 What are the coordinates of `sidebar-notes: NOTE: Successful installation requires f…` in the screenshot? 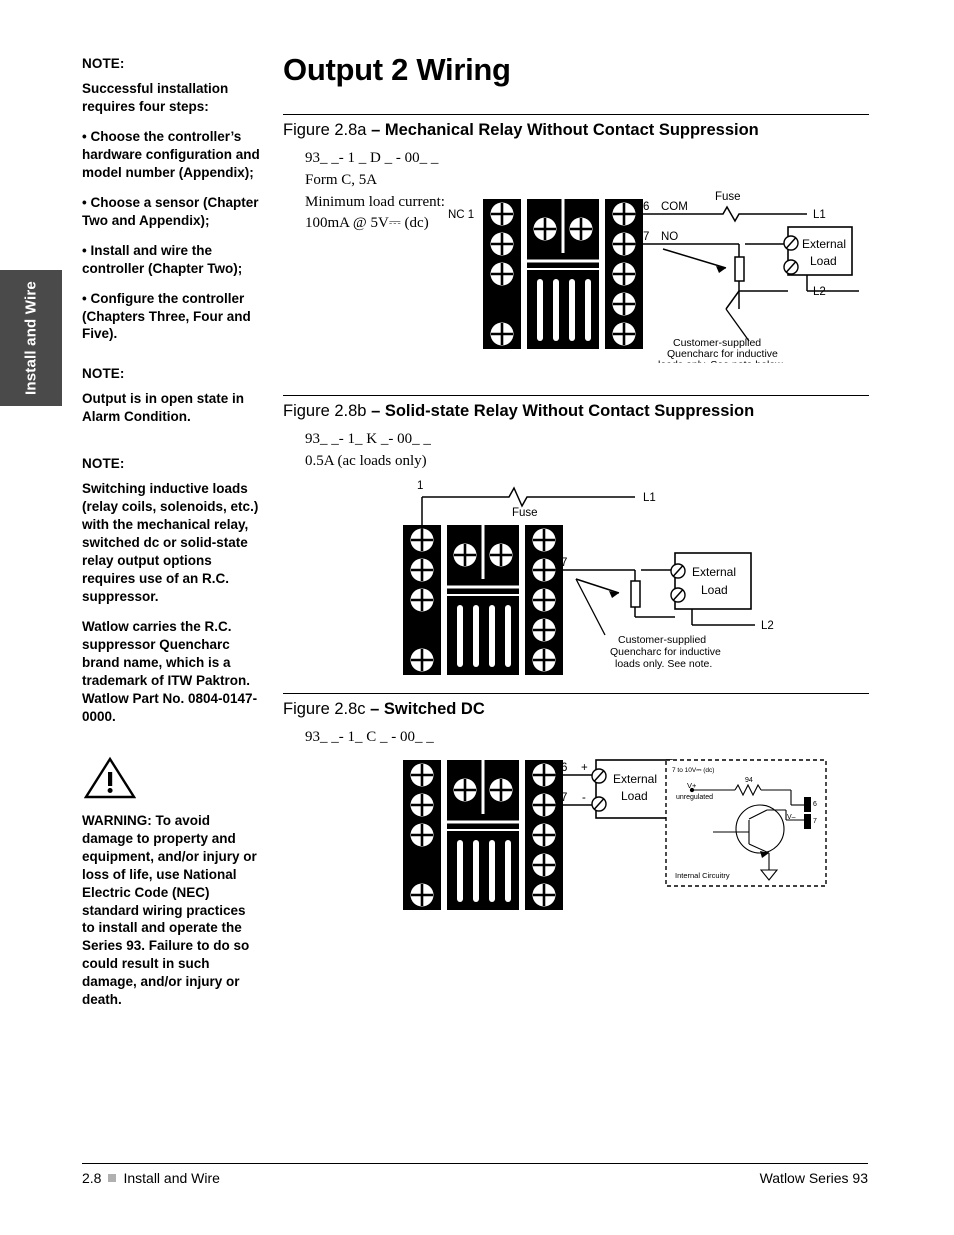 It's located at (172, 532).